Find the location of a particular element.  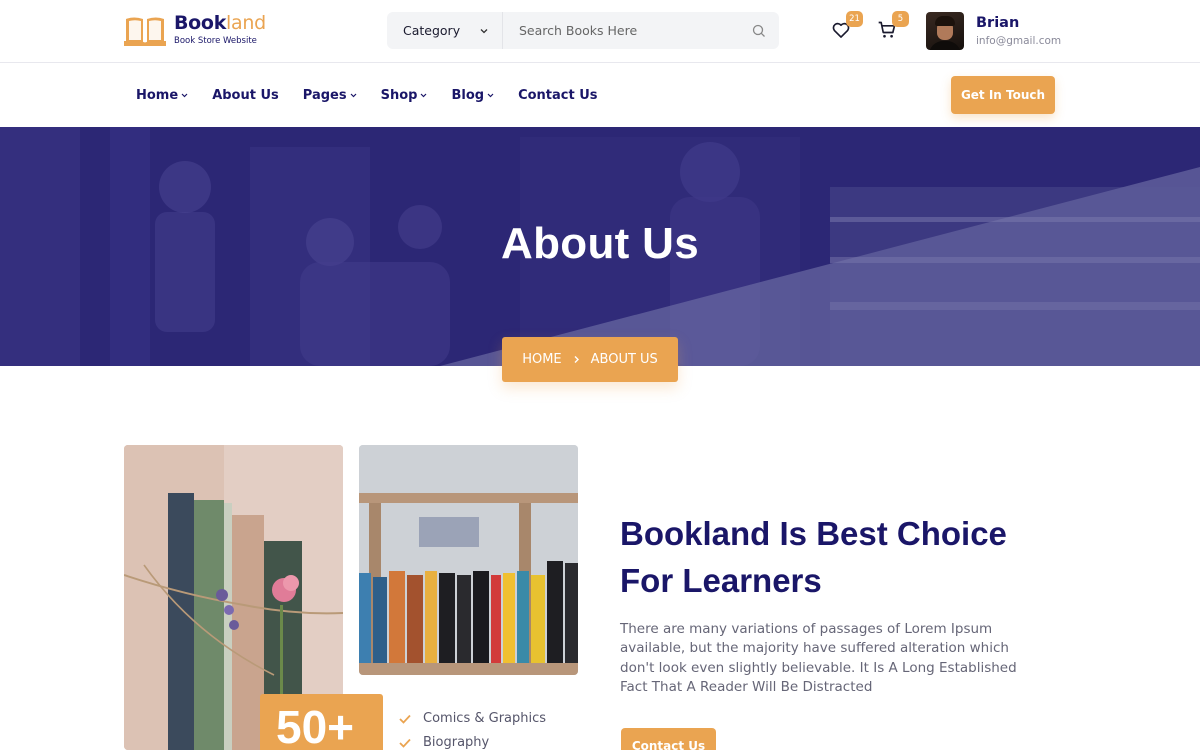

feature-item: Comics & Graphics is located at coordinates (472, 718).